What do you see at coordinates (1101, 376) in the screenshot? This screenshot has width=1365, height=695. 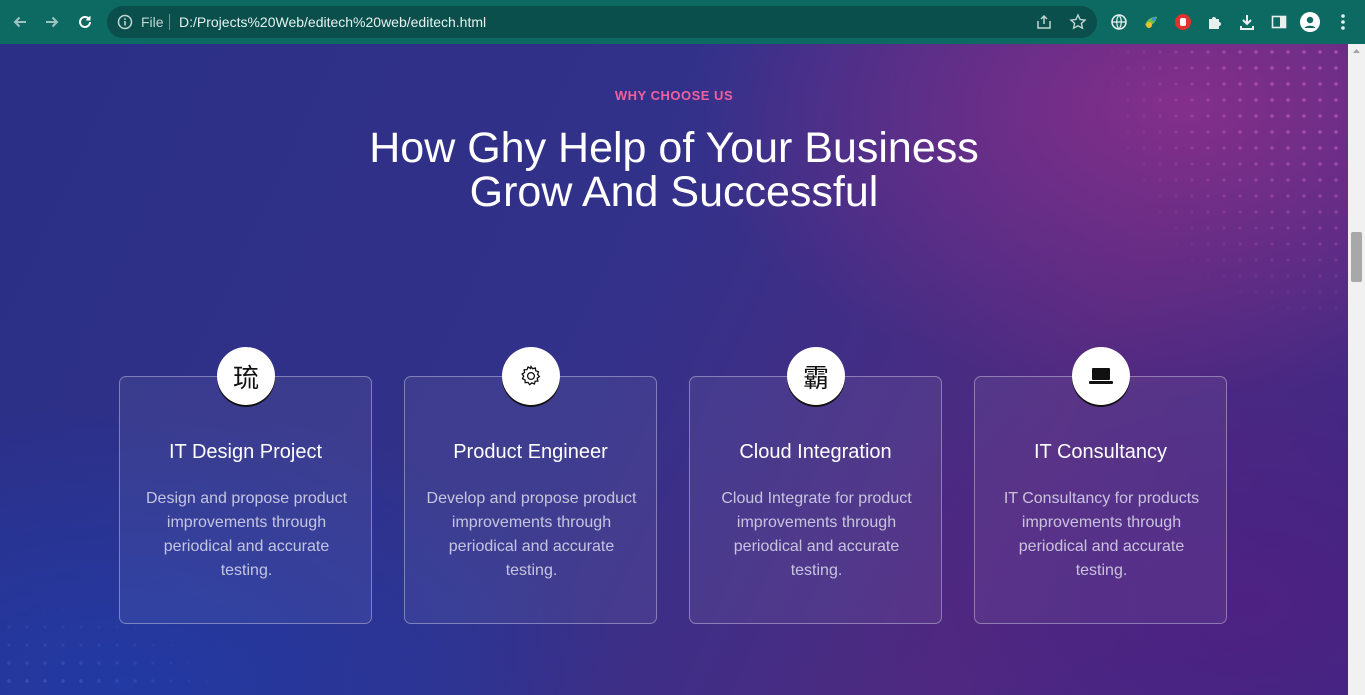 I see `laptop-icon` at bounding box center [1101, 376].